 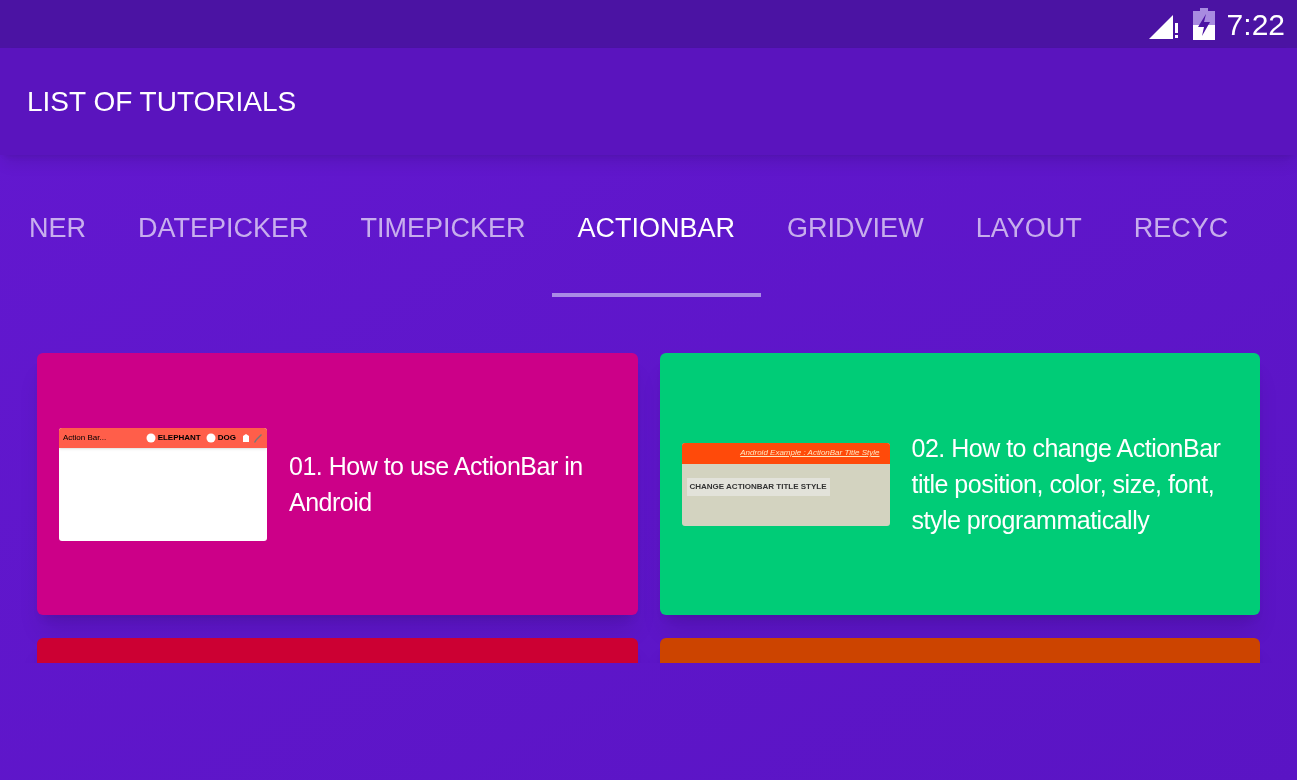 I want to click on clock-time: 7:22, so click(x=1255, y=24).